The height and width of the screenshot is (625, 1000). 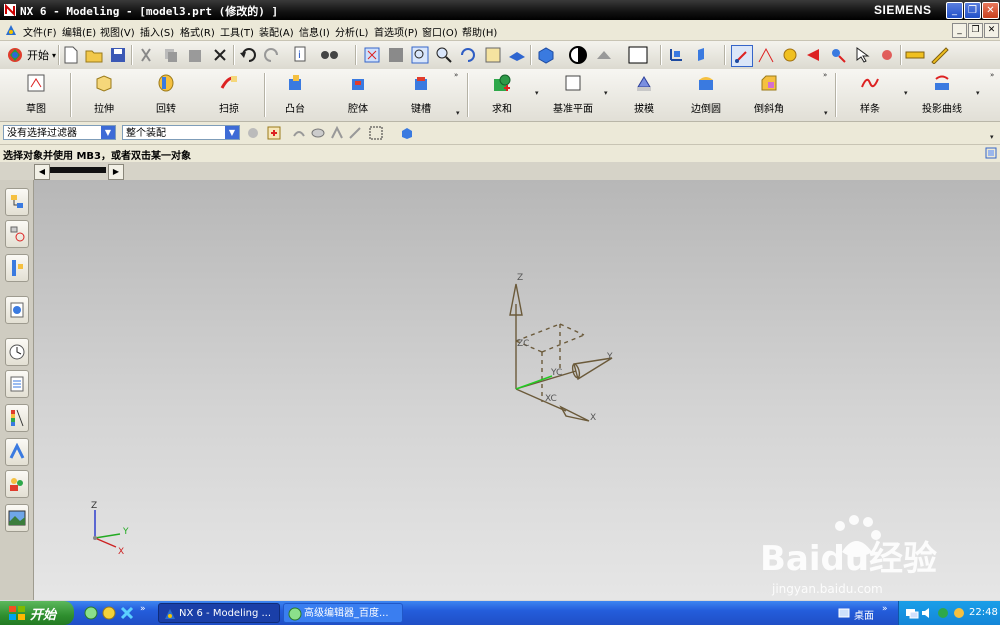 I want to click on pocket-button: 腔体, so click(x=358, y=94).